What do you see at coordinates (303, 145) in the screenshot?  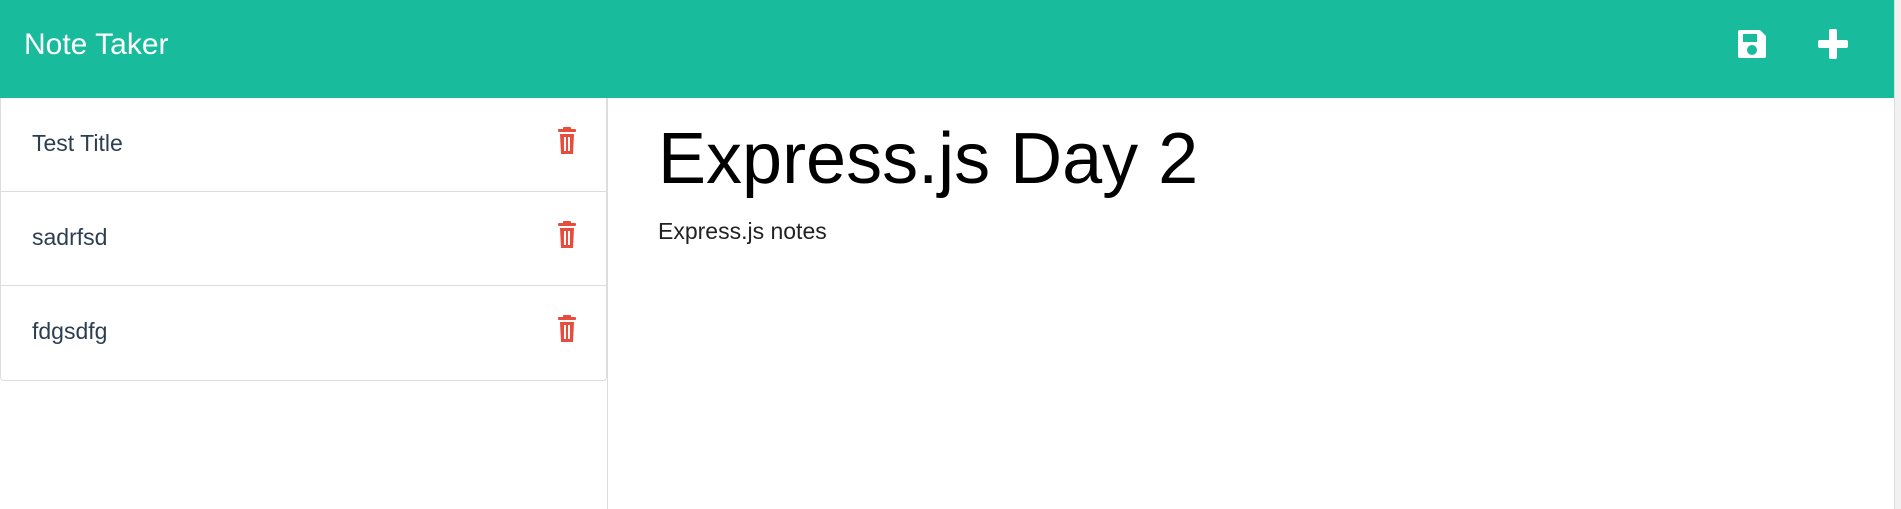 I see `note-list-item-test-title: Test Title` at bounding box center [303, 145].